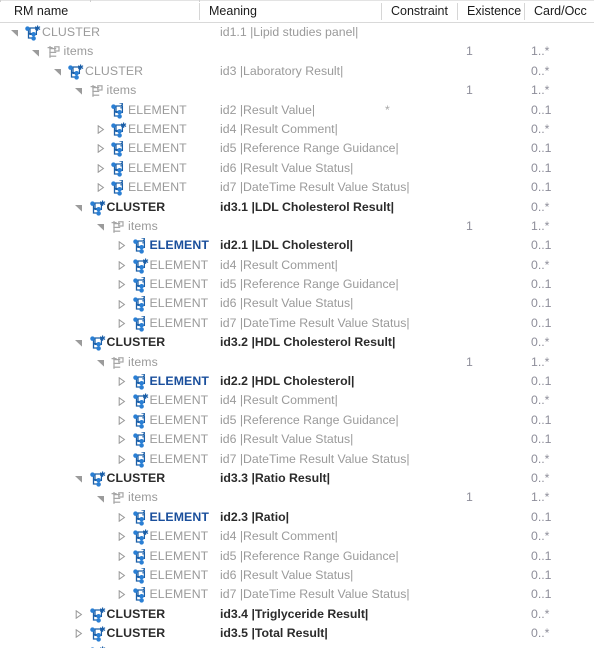 The width and height of the screenshot is (594, 648). Describe the element at coordinates (297, 71) in the screenshot. I see `tree-row: CLUSTER id3 |Laboratory Result| 0..*` at that location.